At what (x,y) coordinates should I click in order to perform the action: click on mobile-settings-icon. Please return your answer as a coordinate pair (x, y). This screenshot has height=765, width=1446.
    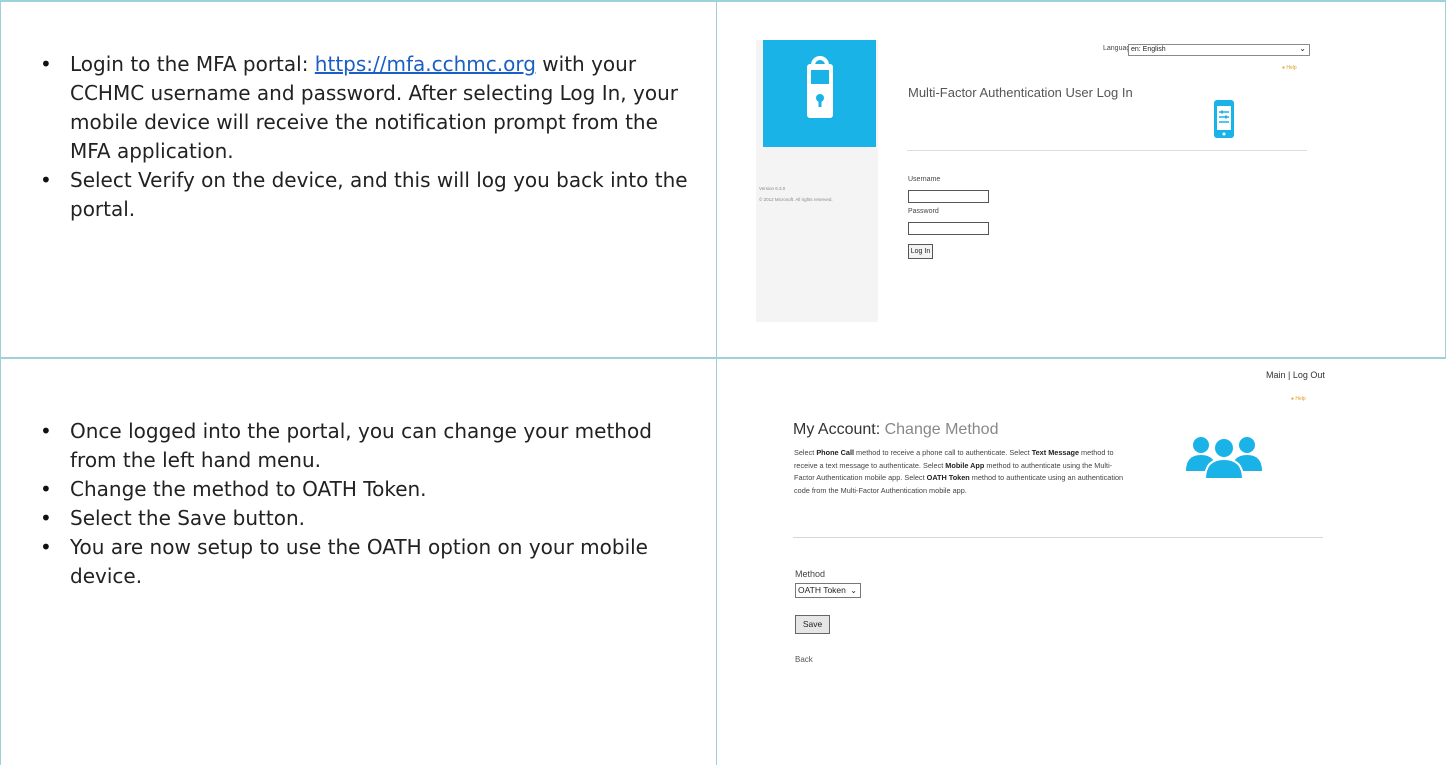
    Looking at the image, I should click on (1224, 119).